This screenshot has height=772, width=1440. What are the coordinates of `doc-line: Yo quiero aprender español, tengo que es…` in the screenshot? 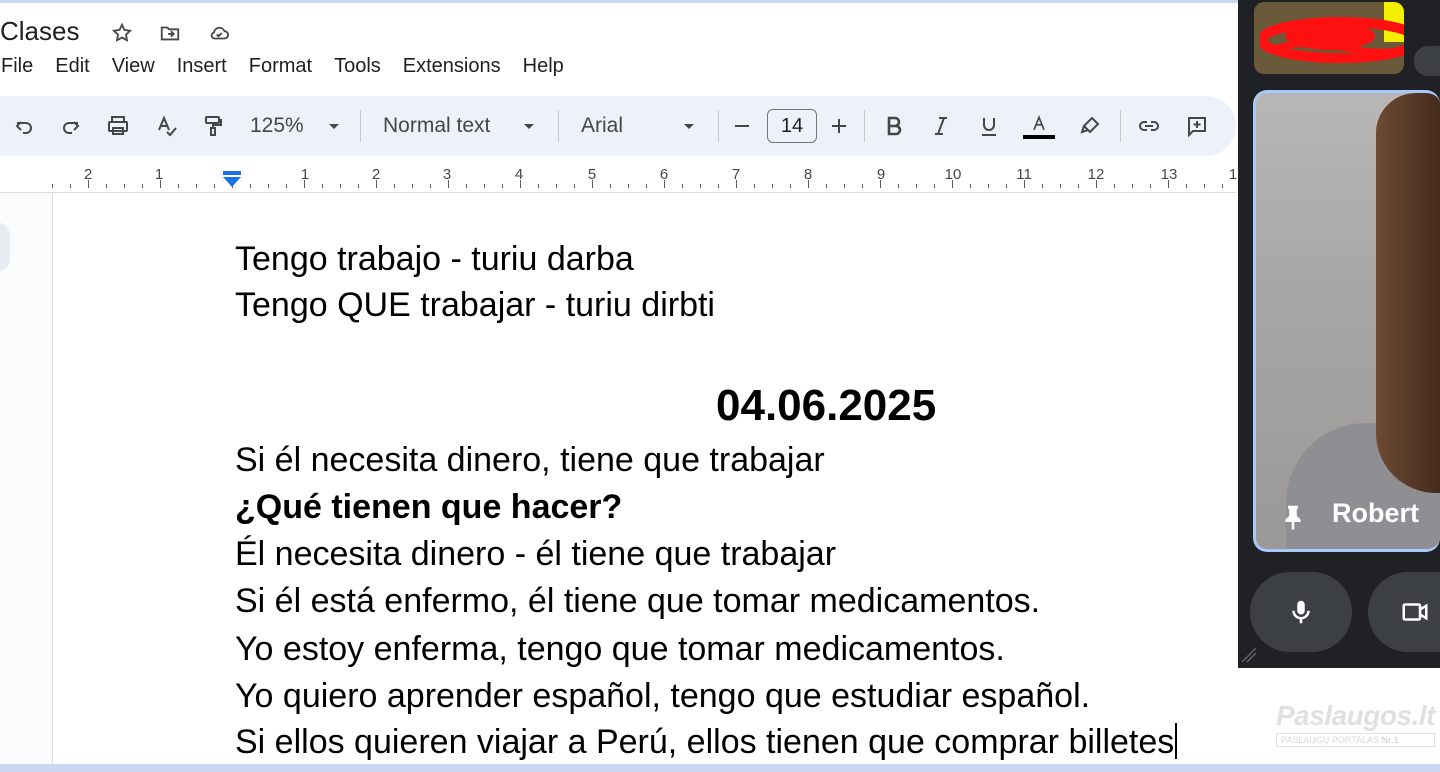 It's located at (662, 696).